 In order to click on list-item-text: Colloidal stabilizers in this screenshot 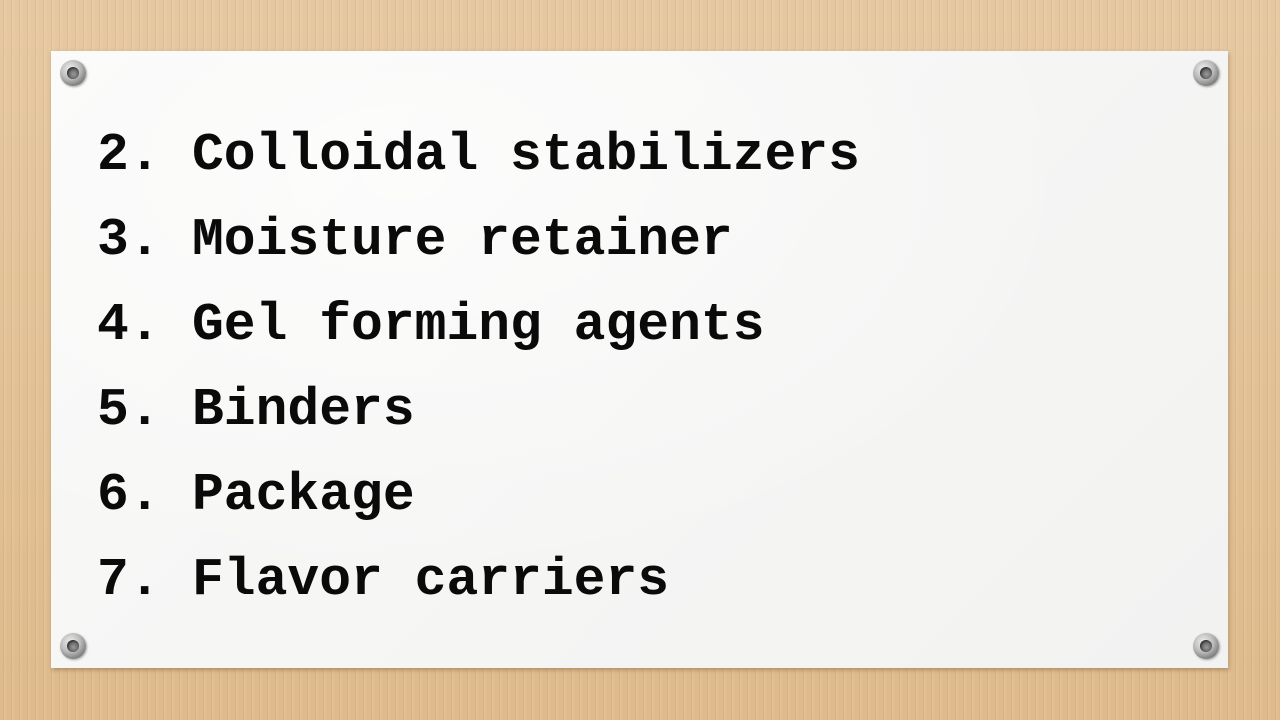, I will do `click(526, 155)`.